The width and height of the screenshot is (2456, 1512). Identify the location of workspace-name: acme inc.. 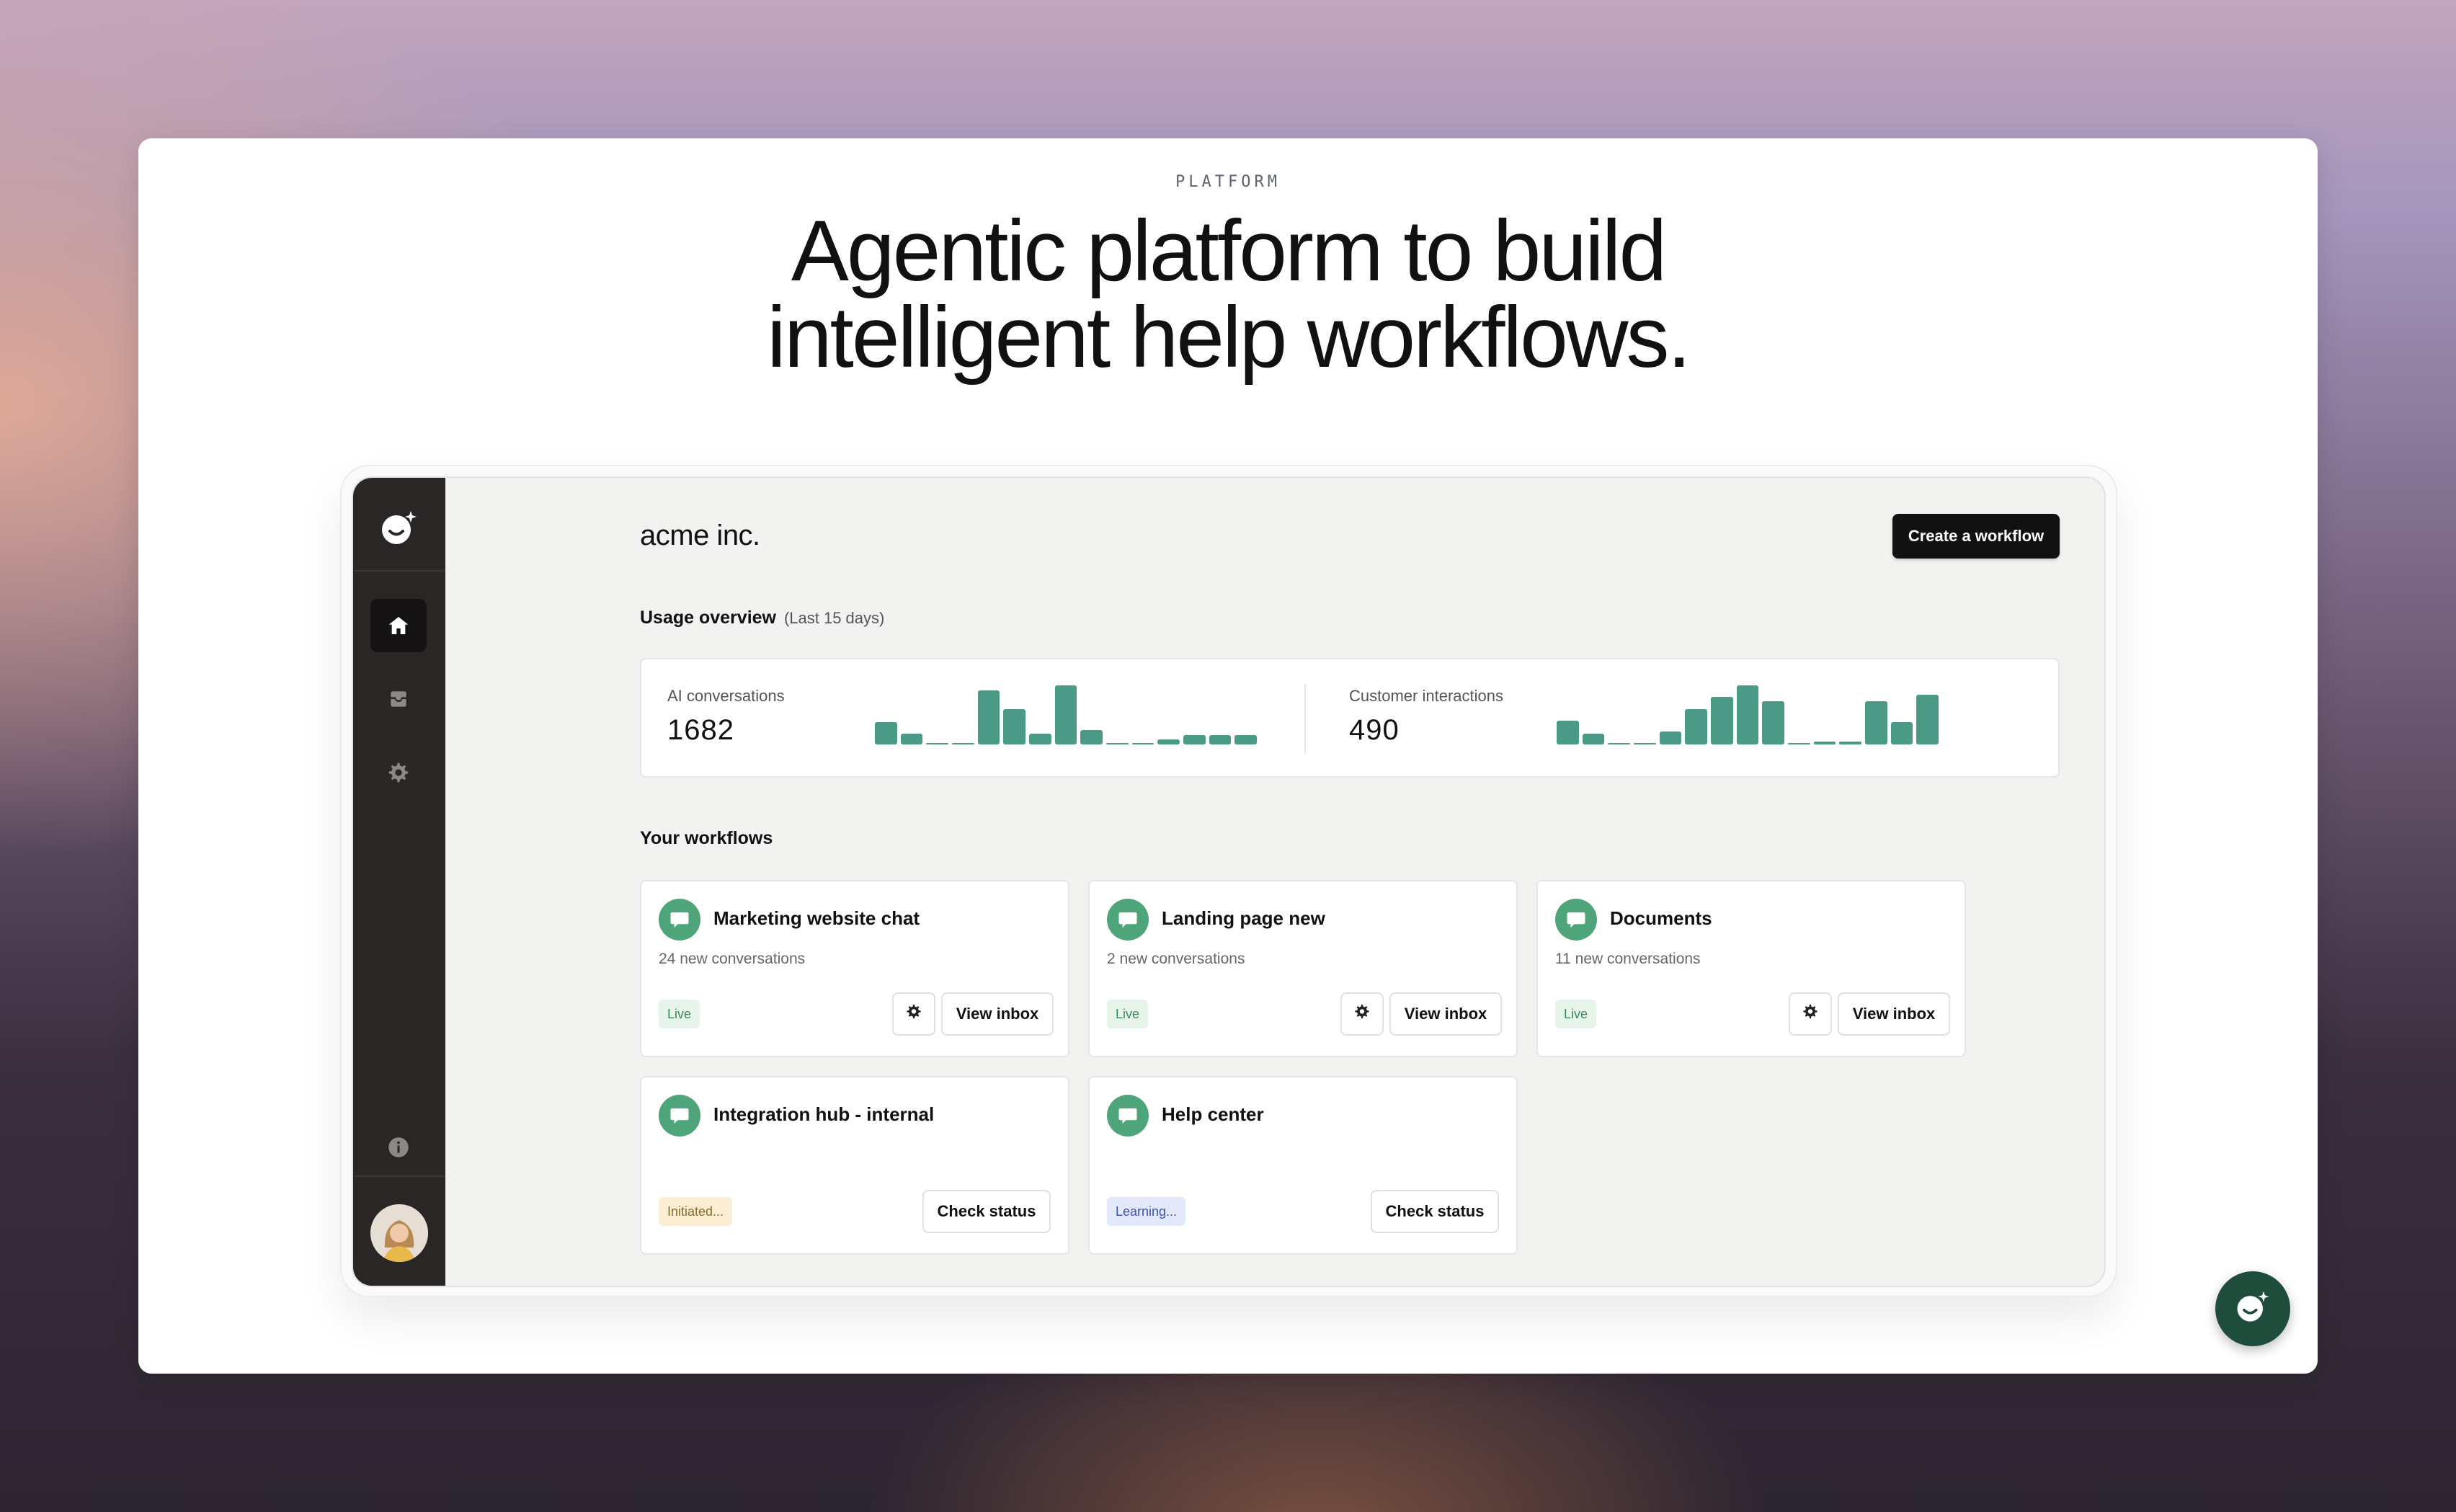
(700, 536).